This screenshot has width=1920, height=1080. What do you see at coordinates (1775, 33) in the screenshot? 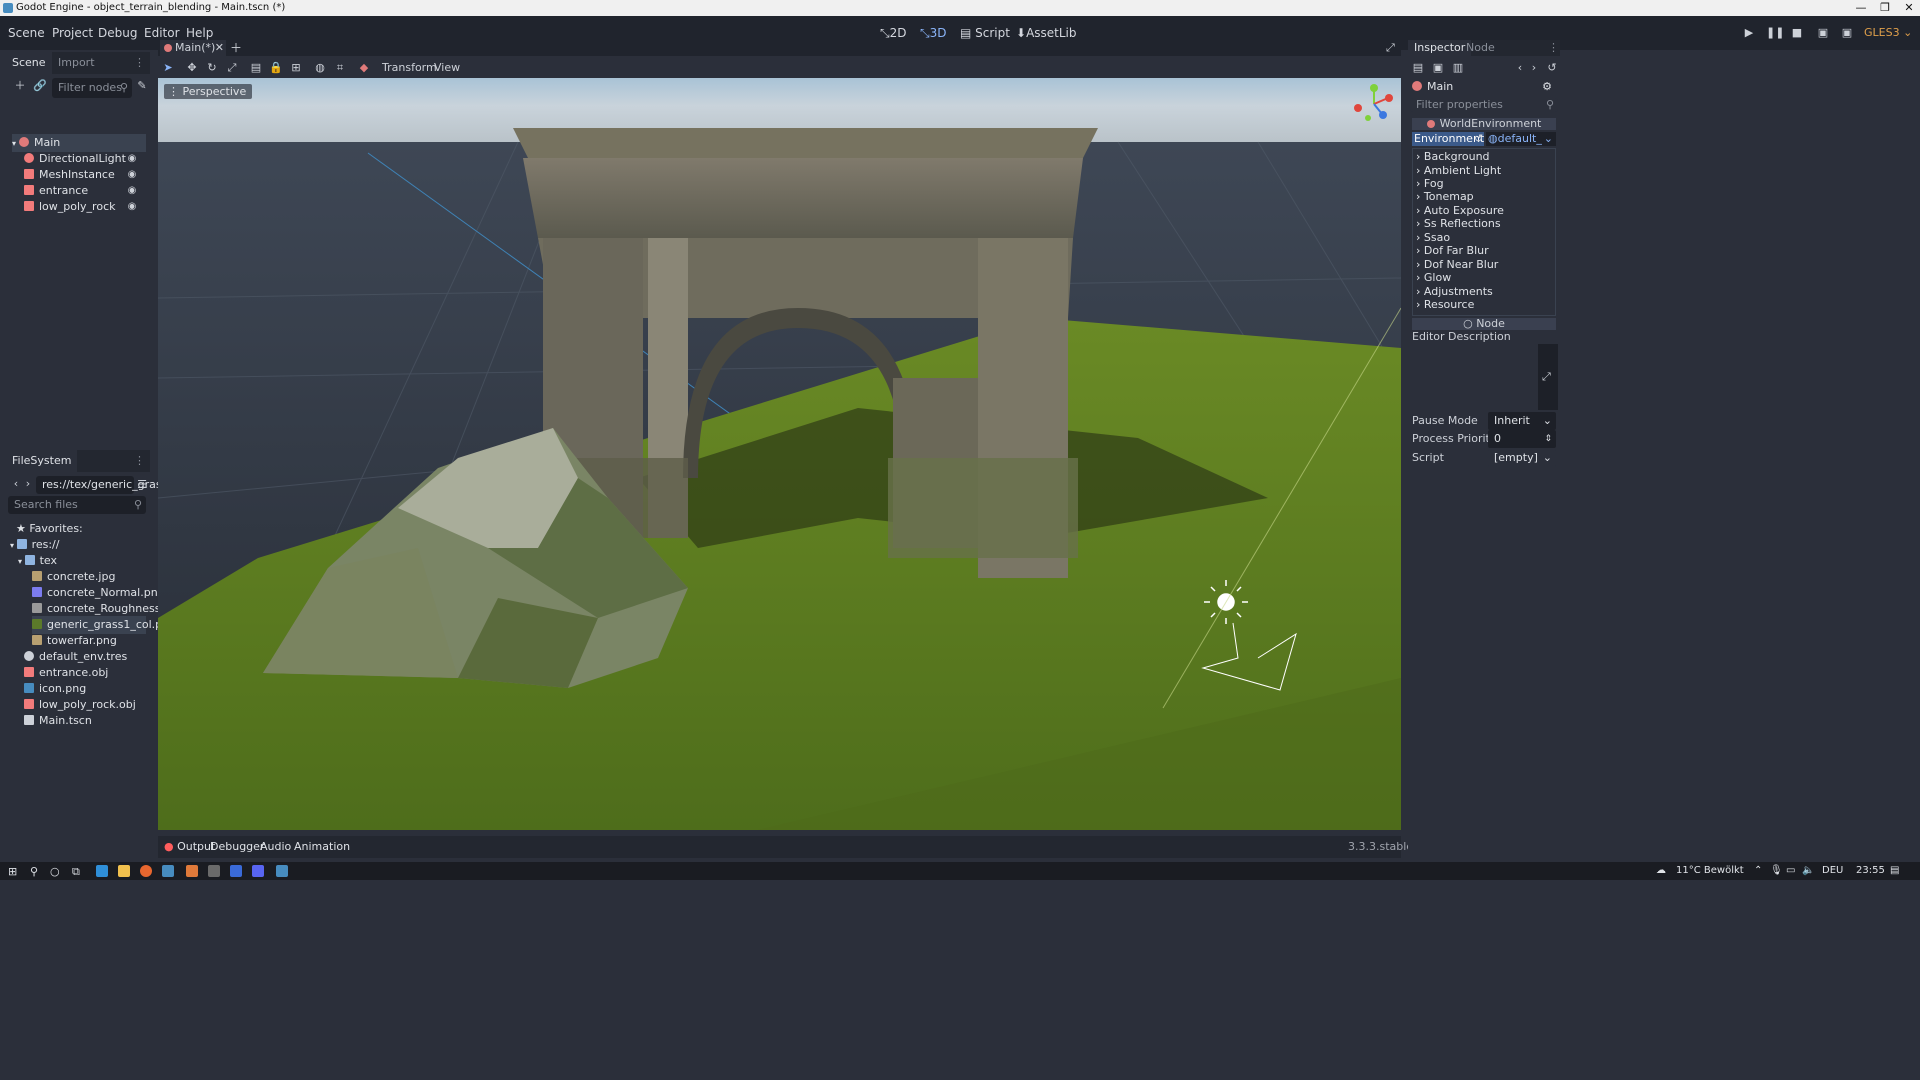
I see `pause-icon: ❚❚` at bounding box center [1775, 33].